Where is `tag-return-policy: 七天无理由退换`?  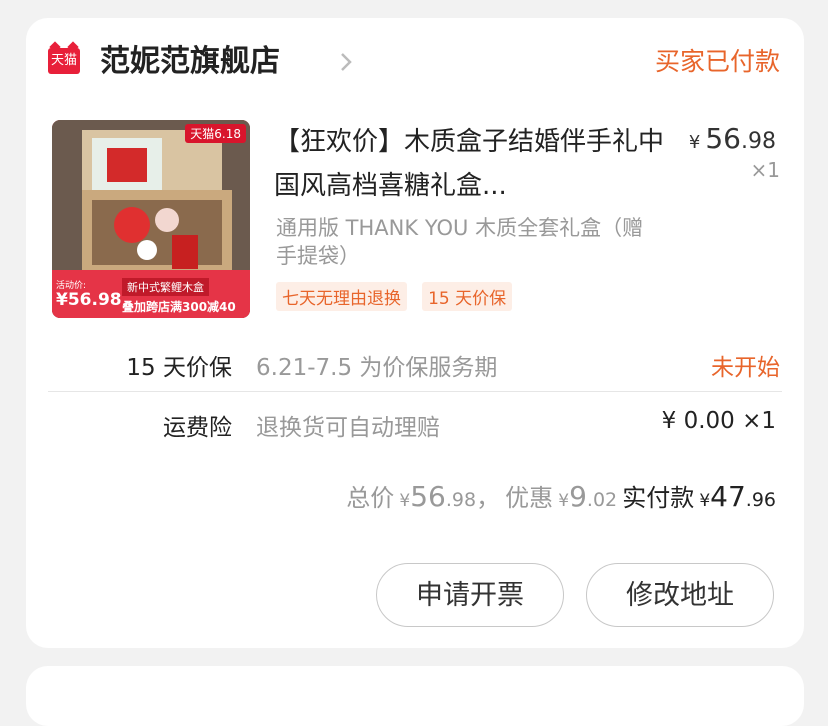 tag-return-policy: 七天无理由退换 is located at coordinates (341, 296).